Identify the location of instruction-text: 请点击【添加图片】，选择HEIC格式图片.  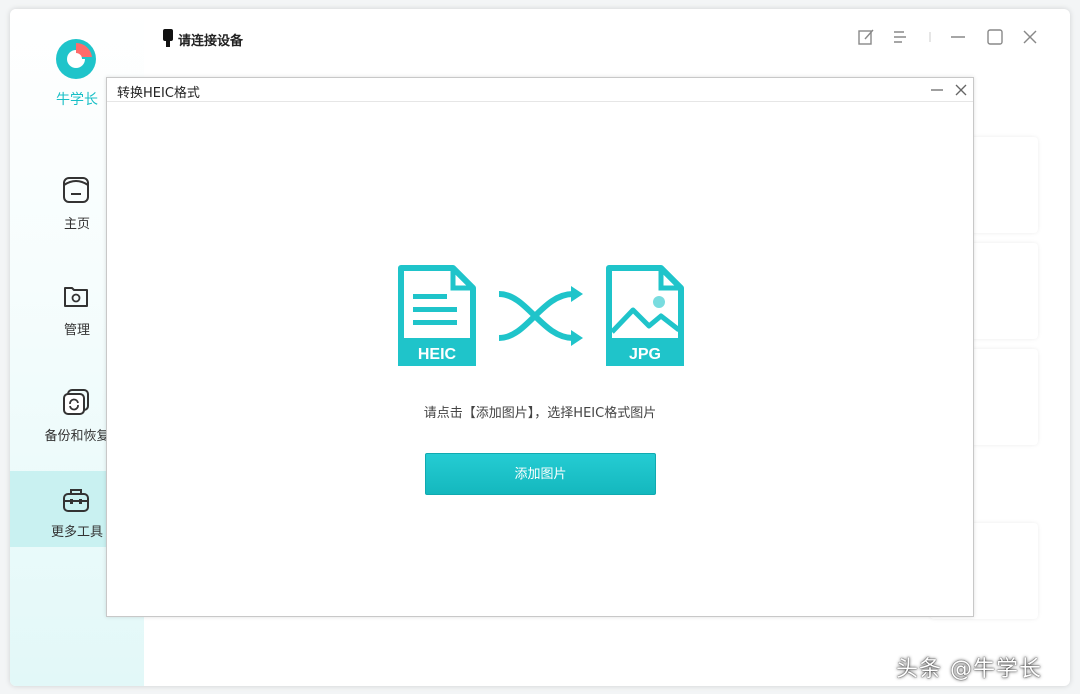
(540, 413).